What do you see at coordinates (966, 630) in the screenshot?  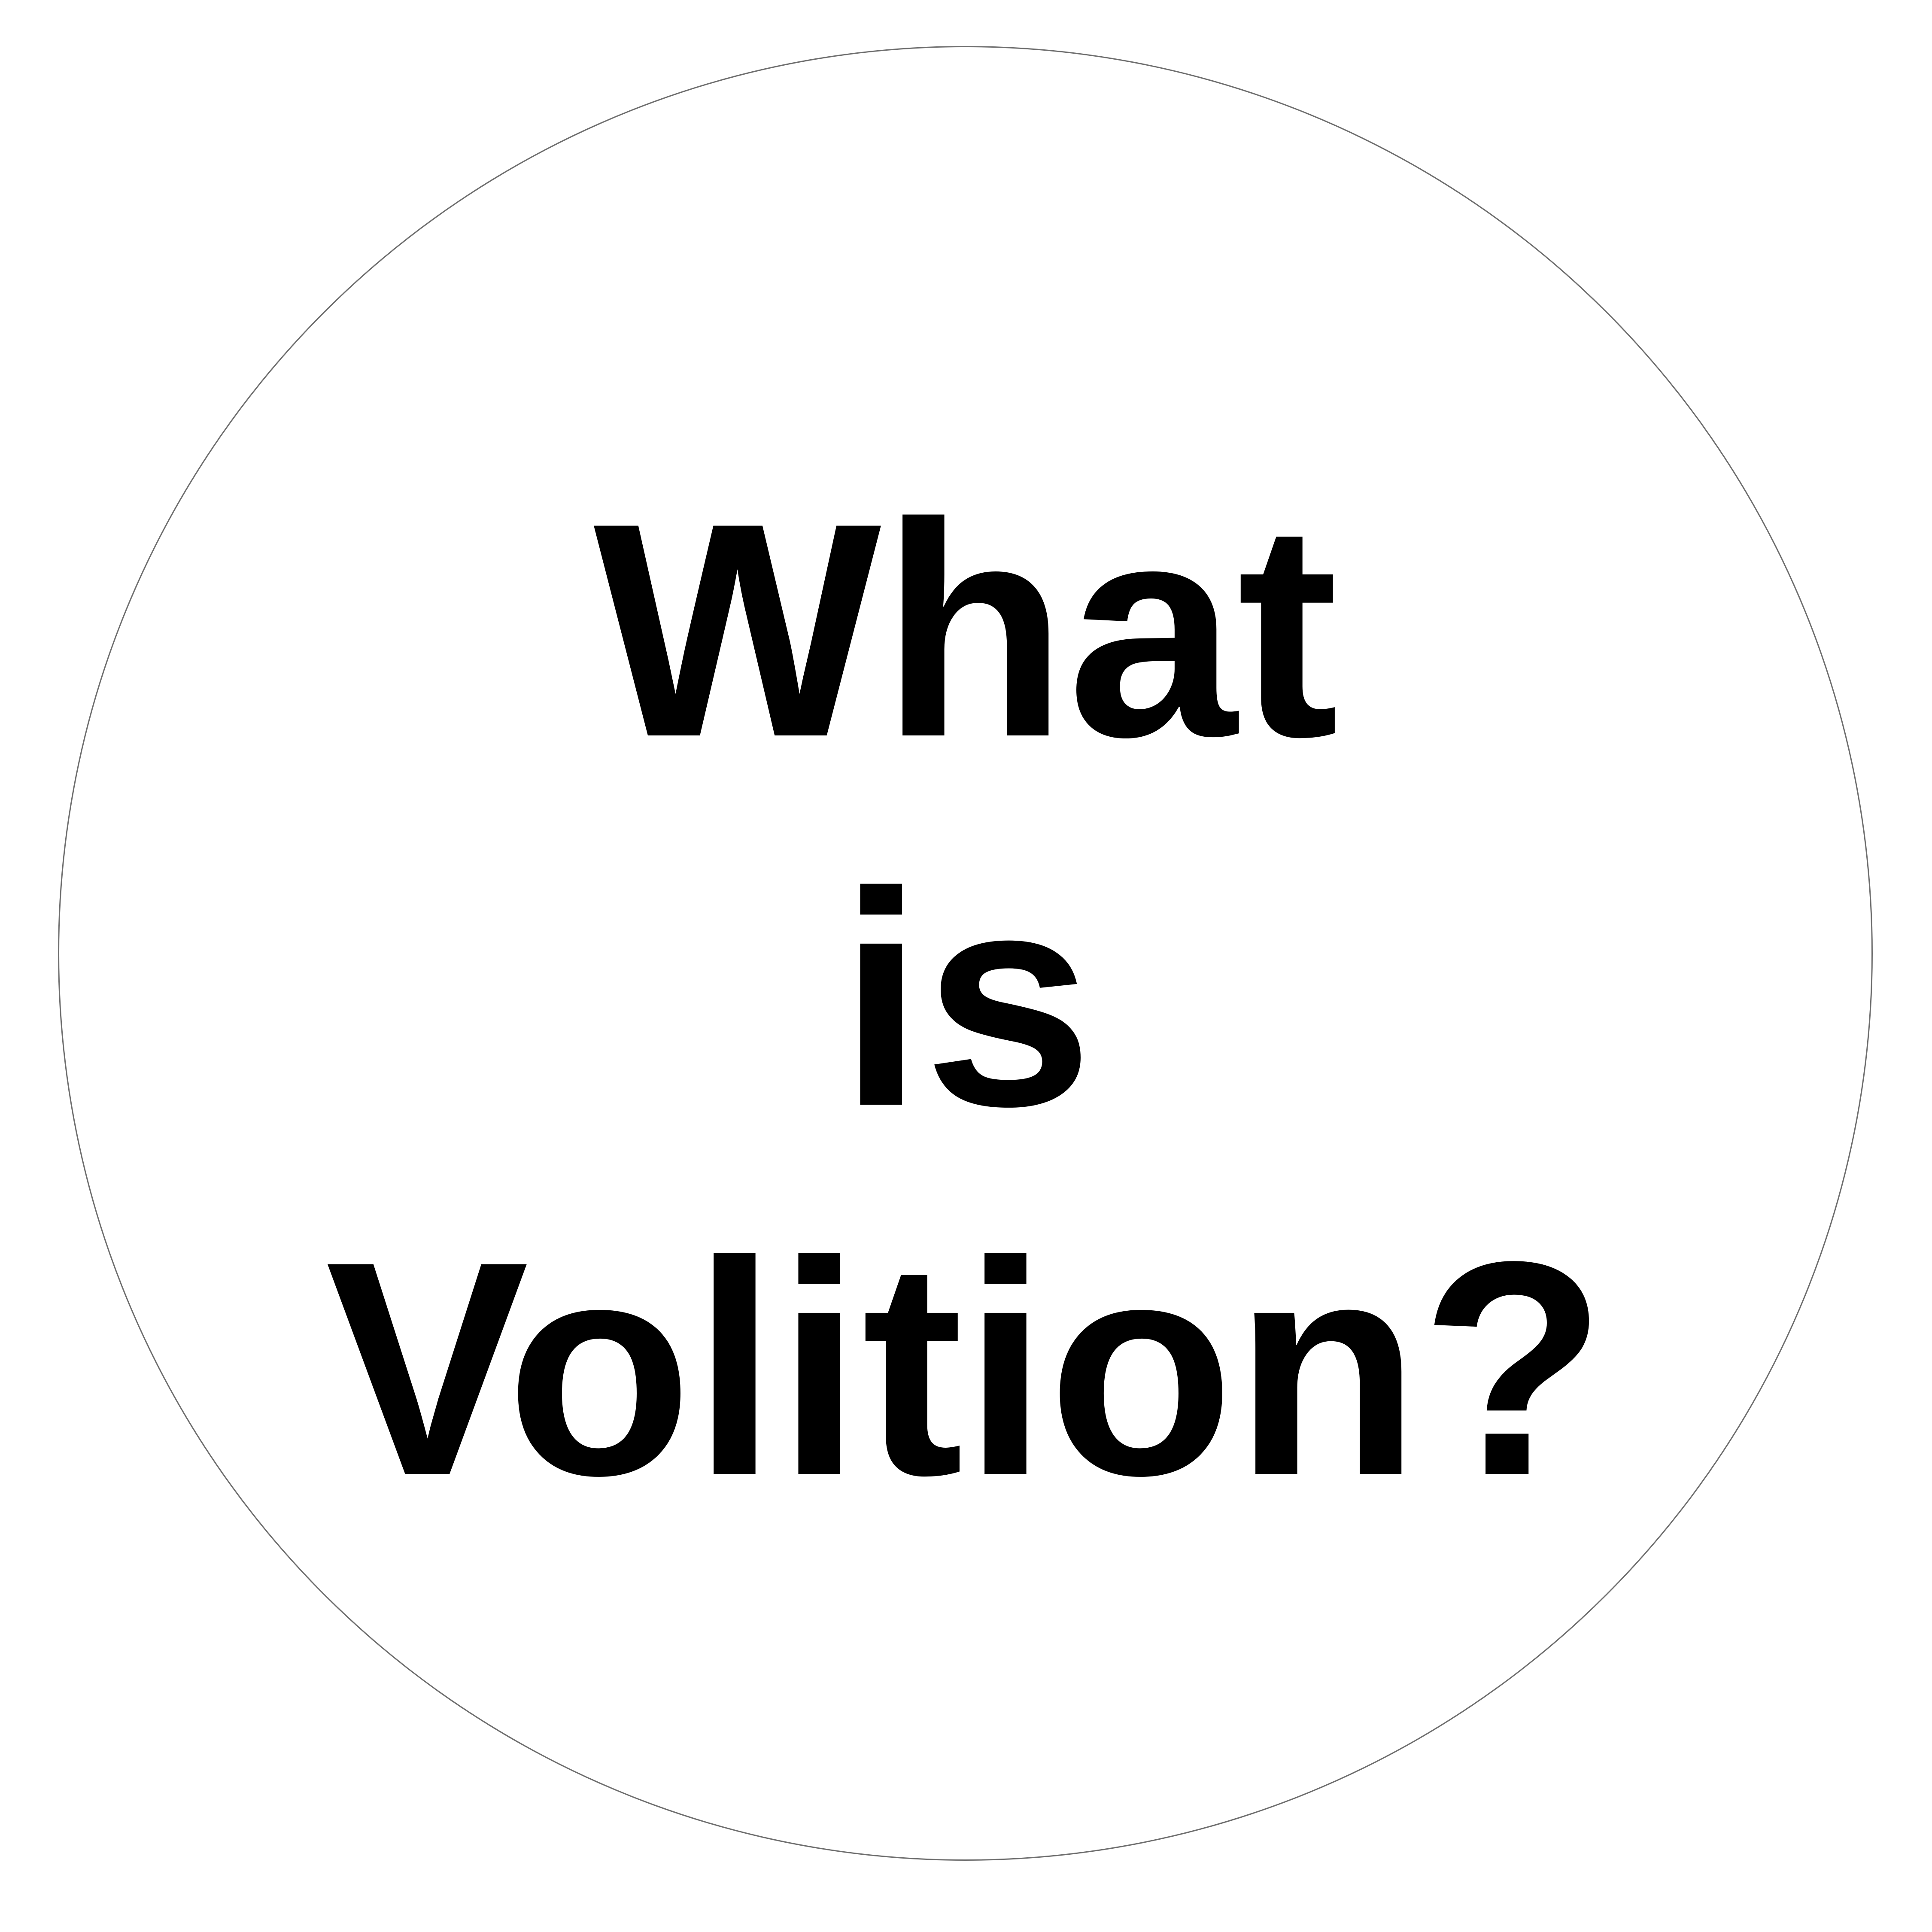 I see `heading-line-what: What` at bounding box center [966, 630].